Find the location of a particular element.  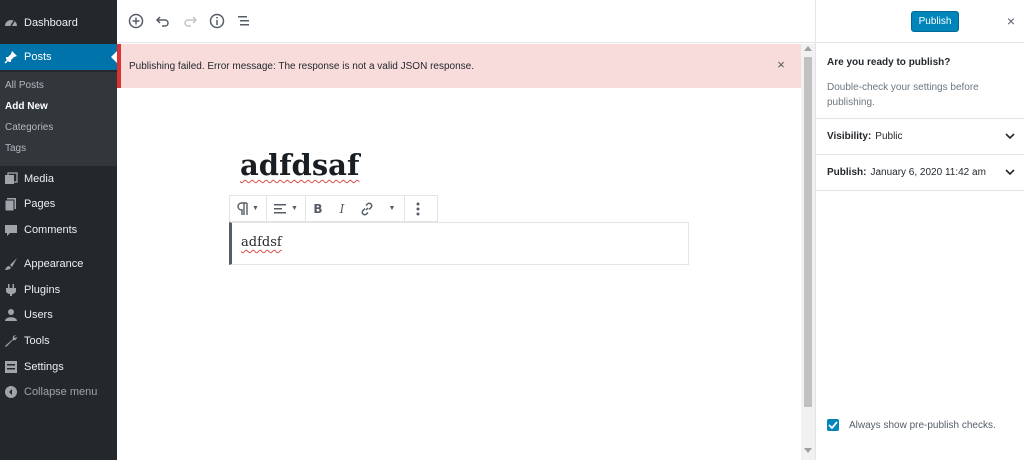

editor-scrollbar is located at coordinates (808, 252).